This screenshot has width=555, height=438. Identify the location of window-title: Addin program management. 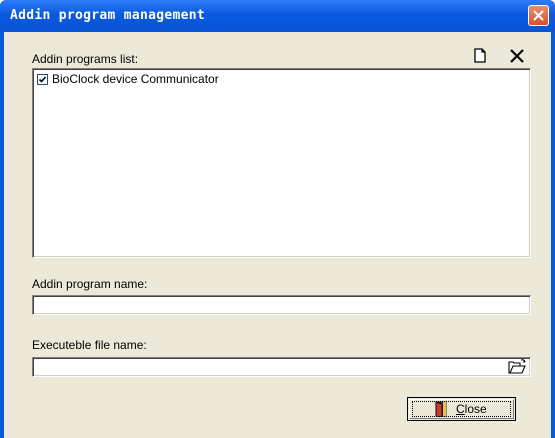
(108, 15).